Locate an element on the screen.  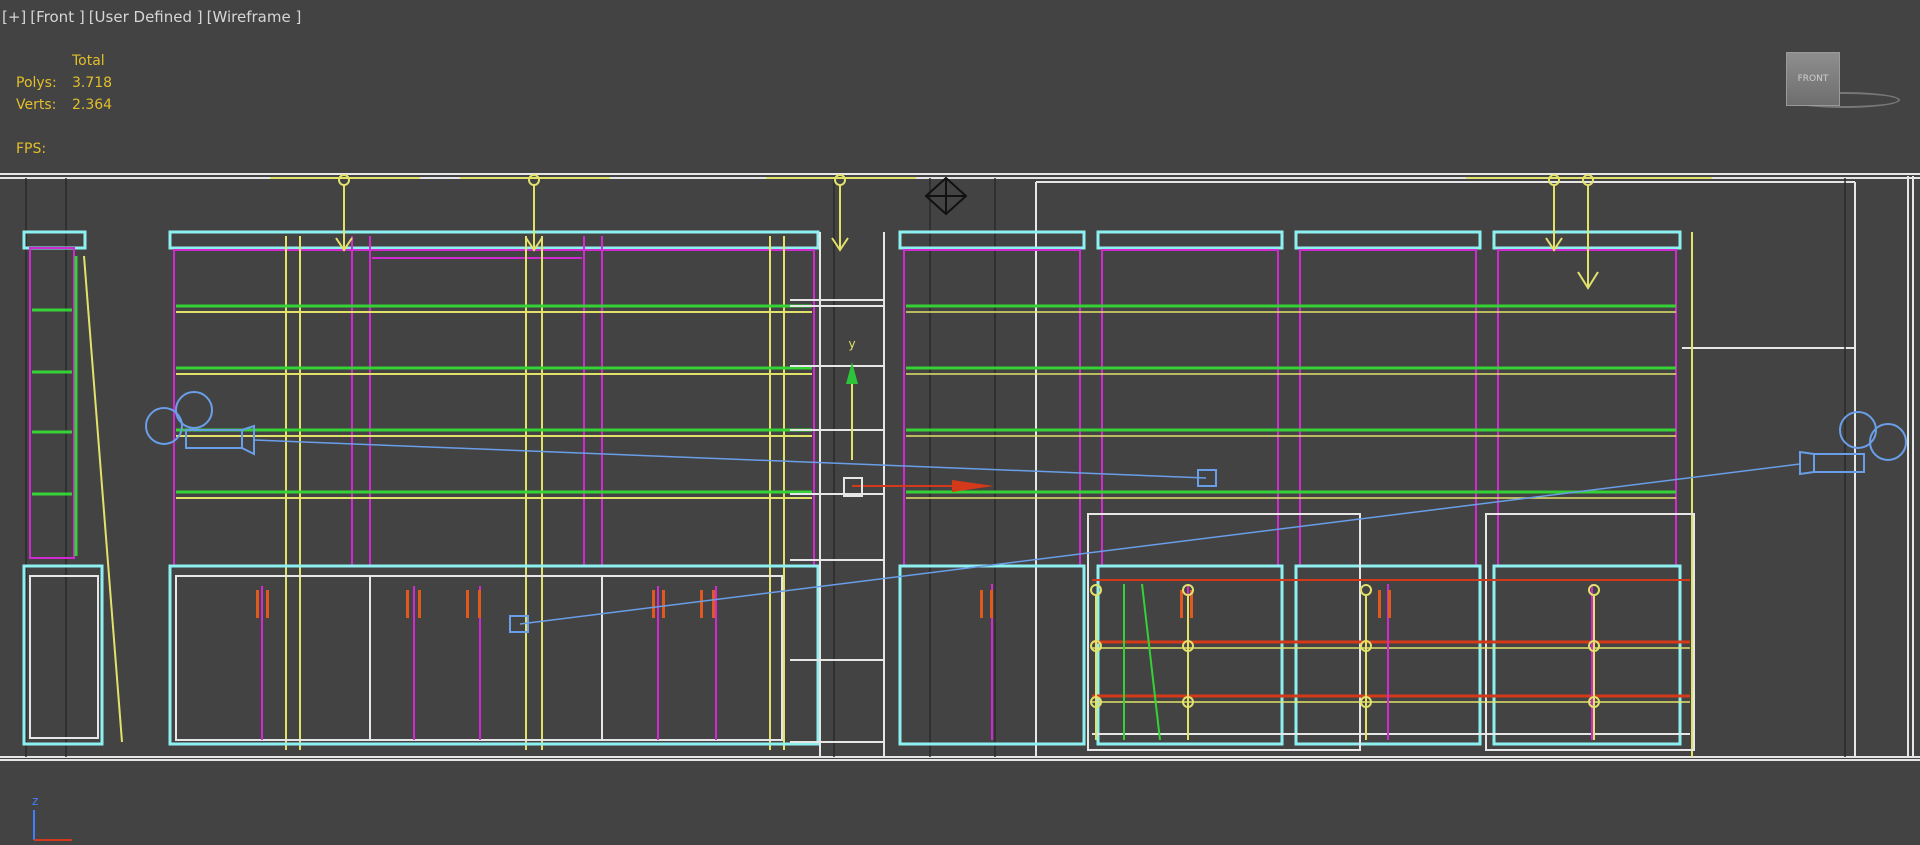
center-ladder is located at coordinates (837, 494).